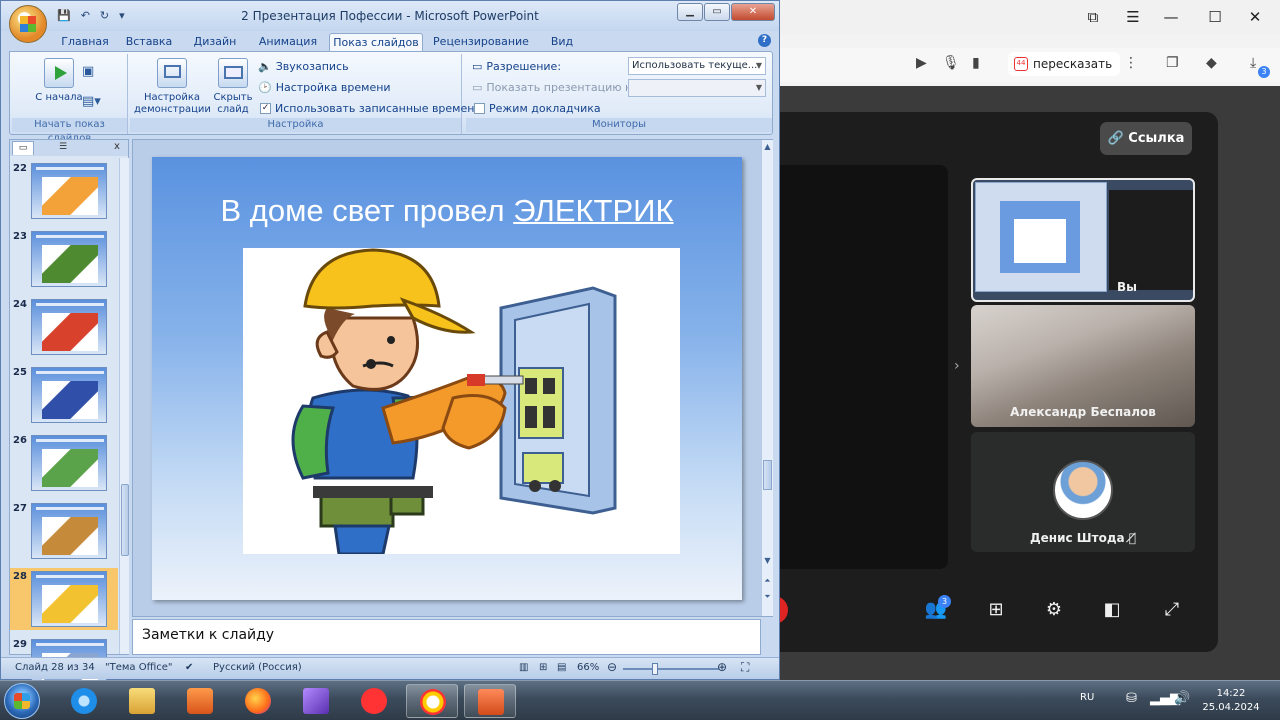 The height and width of the screenshot is (720, 1280). Describe the element at coordinates (543, 667) in the screenshot. I see `slide-sorter-icon: ⊞` at that location.